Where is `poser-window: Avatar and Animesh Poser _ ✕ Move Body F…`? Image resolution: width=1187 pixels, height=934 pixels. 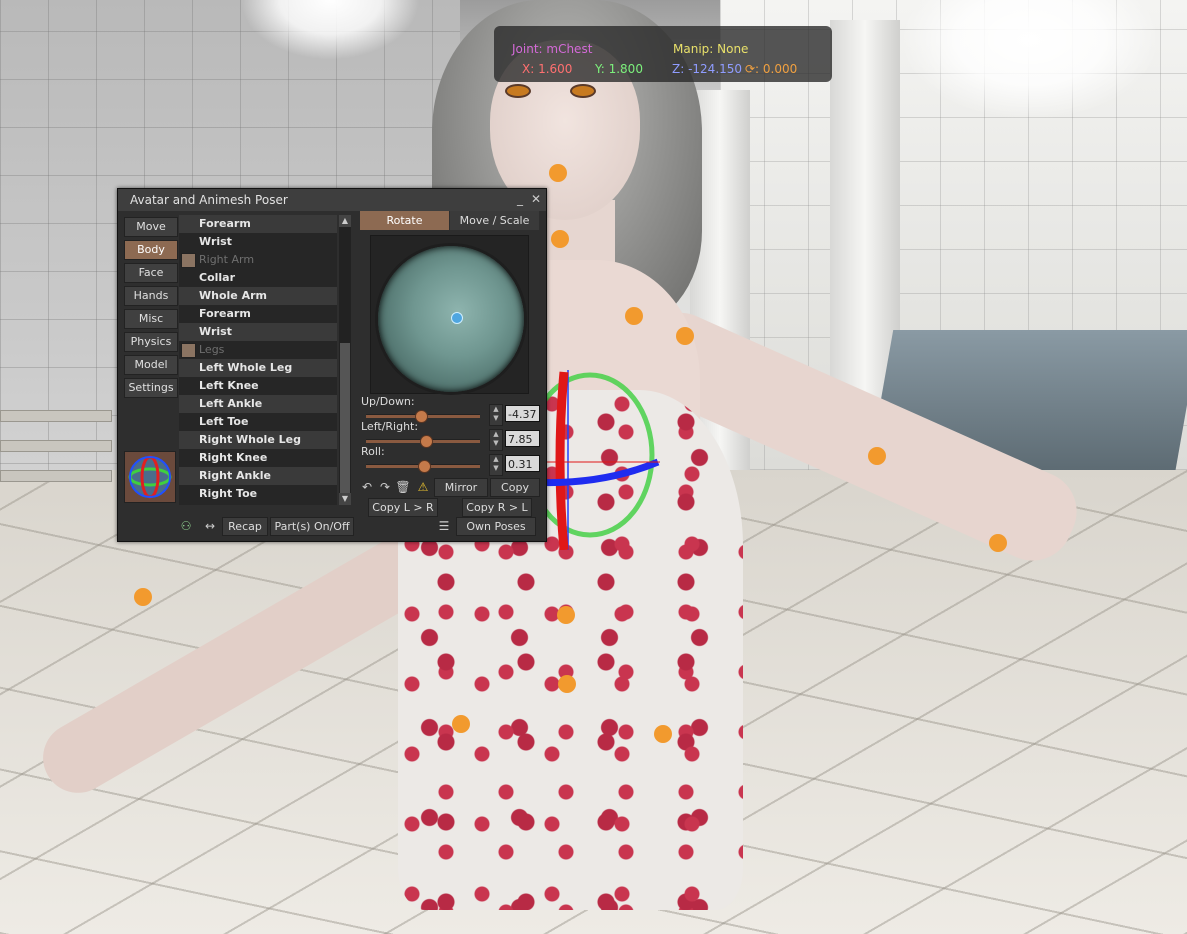
poser-window: Avatar and Animesh Poser _ ✕ Move Body F… is located at coordinates (332, 365).